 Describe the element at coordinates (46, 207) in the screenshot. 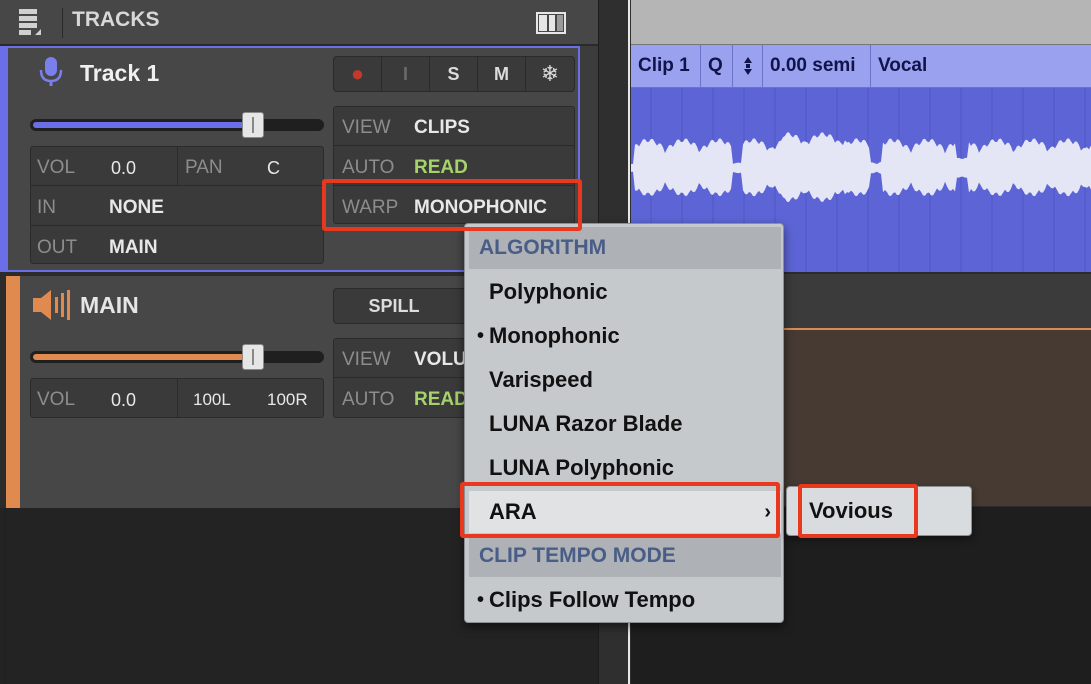

I see `in-label: IN` at that location.